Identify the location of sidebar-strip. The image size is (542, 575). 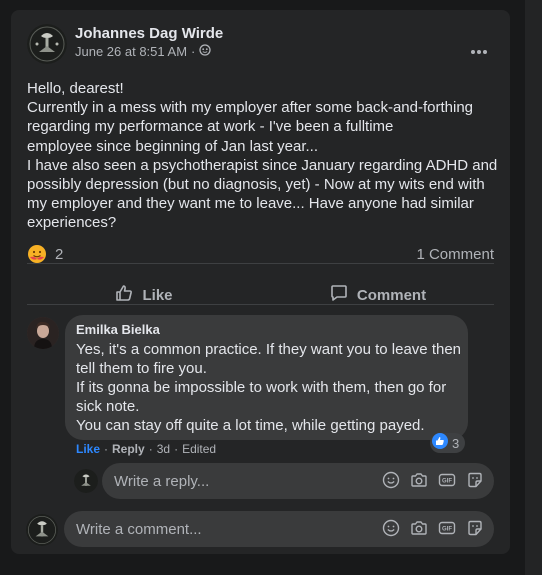
(533, 287).